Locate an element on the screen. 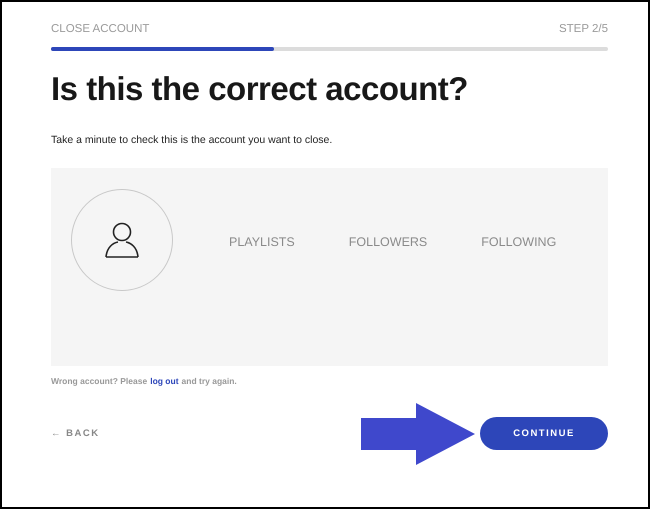  wrong-account-text: and try again. is located at coordinates (209, 381).